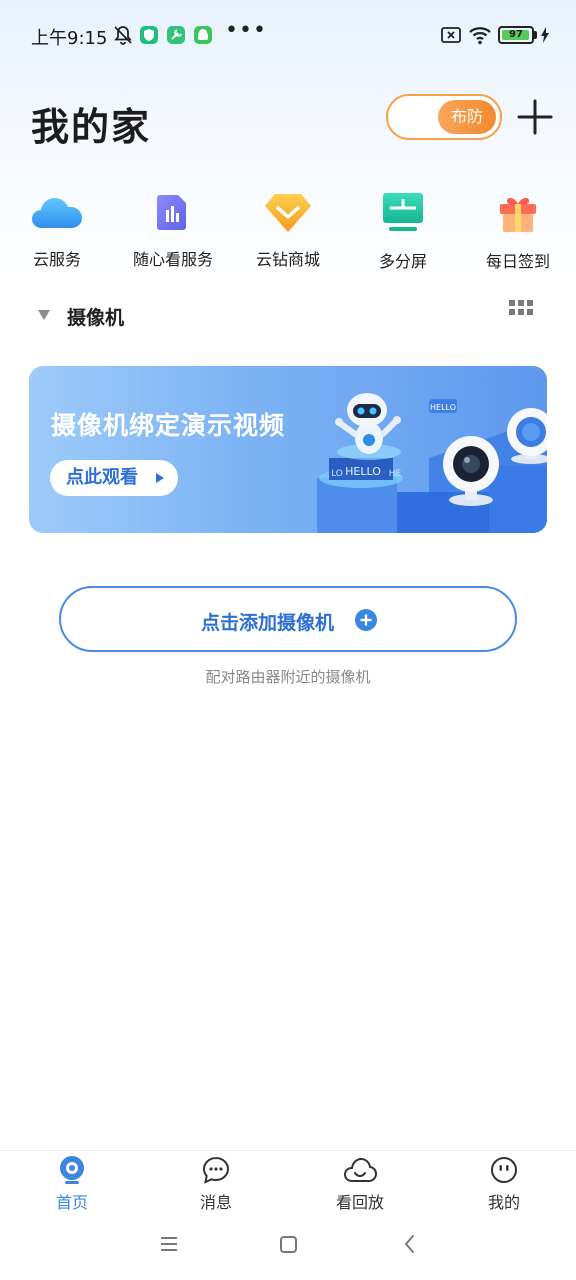 This screenshot has width=576, height=1280. Describe the element at coordinates (288, 677) in the screenshot. I see `add-camera-hint: 配对路由器附近的摄像机` at that location.